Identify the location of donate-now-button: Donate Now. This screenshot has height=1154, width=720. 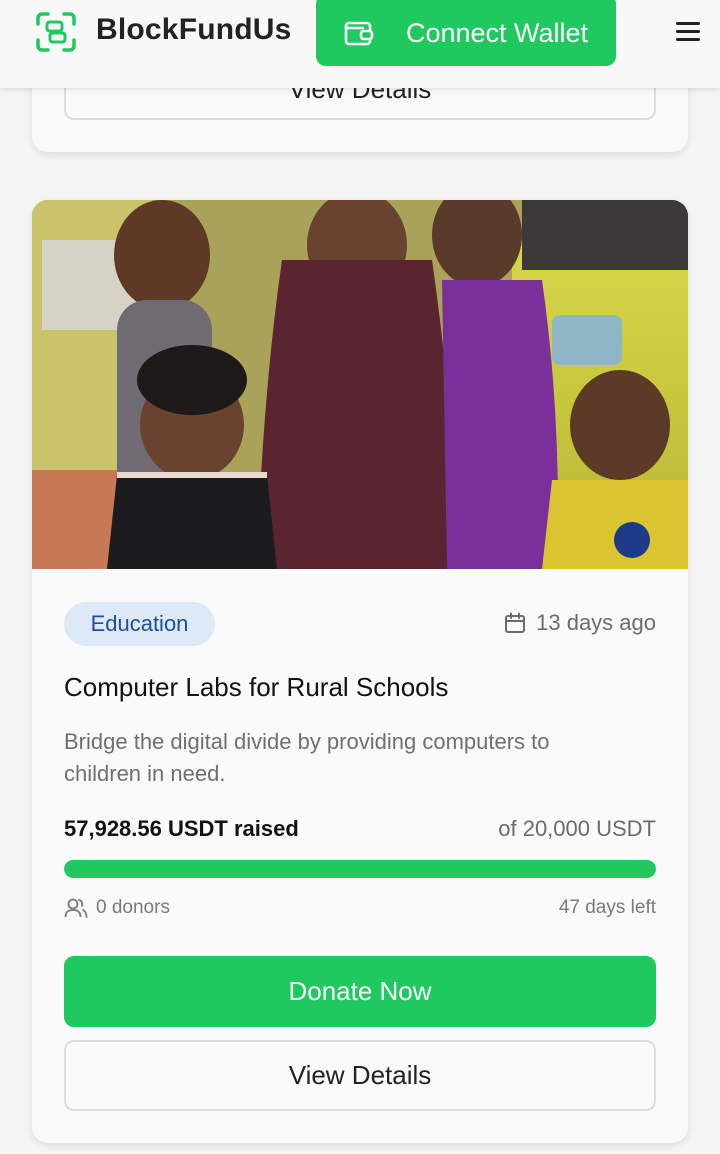
(360, 991).